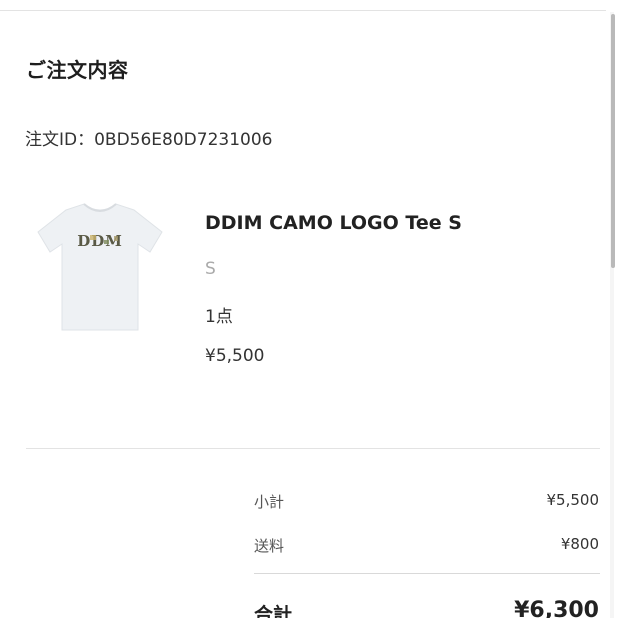 The height and width of the screenshot is (618, 618). I want to click on section-divider, so click(313, 448).